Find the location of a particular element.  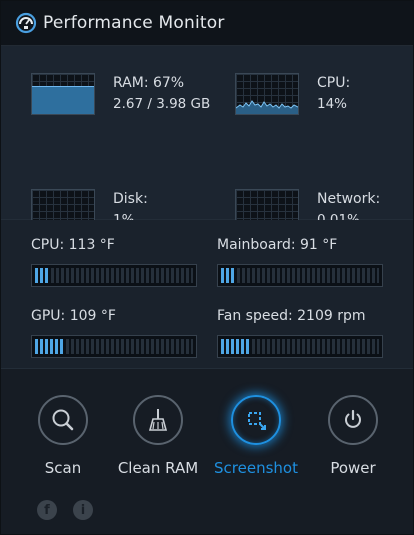

info-icon: i is located at coordinates (83, 510).